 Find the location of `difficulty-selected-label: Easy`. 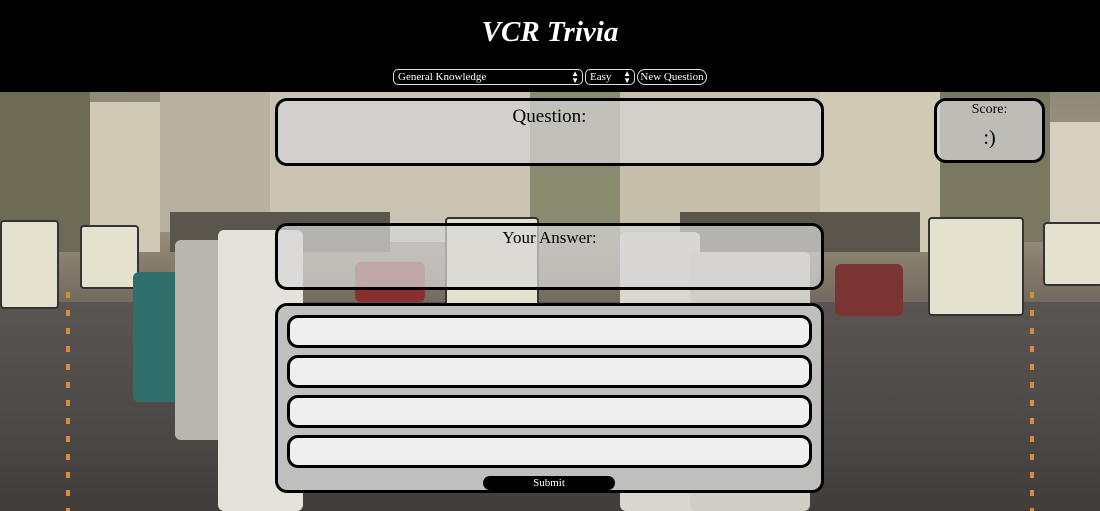

difficulty-selected-label: Easy is located at coordinates (601, 77).